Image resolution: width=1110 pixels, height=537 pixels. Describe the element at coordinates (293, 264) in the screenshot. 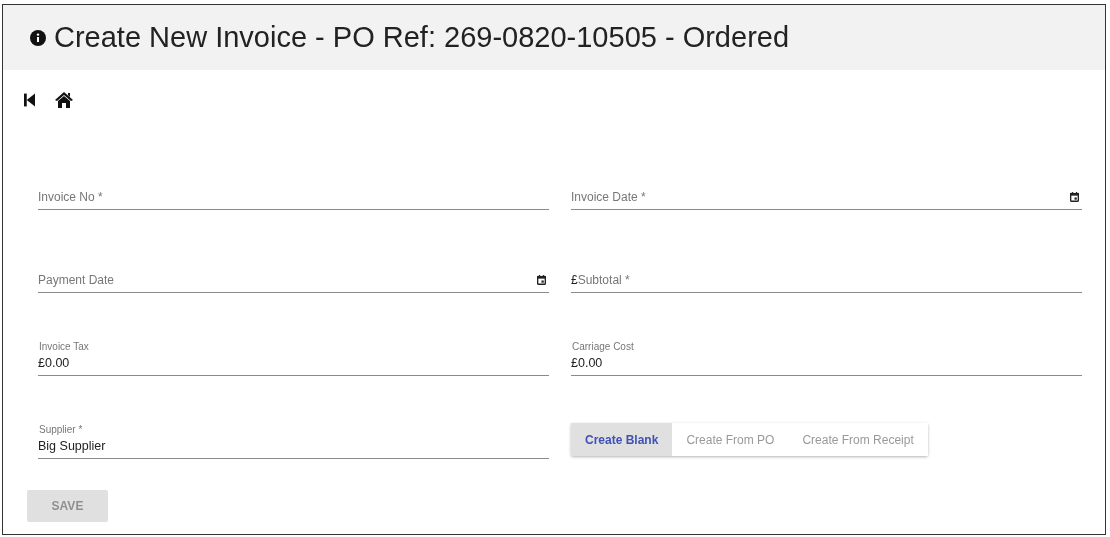

I see `input-field: Payment Date` at that location.